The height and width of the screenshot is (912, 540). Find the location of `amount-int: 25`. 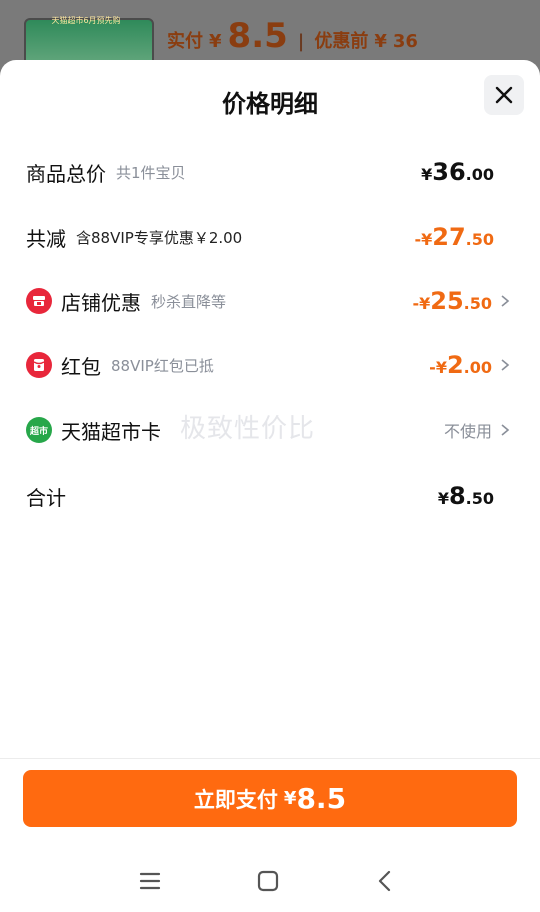

amount-int: 25 is located at coordinates (447, 301).